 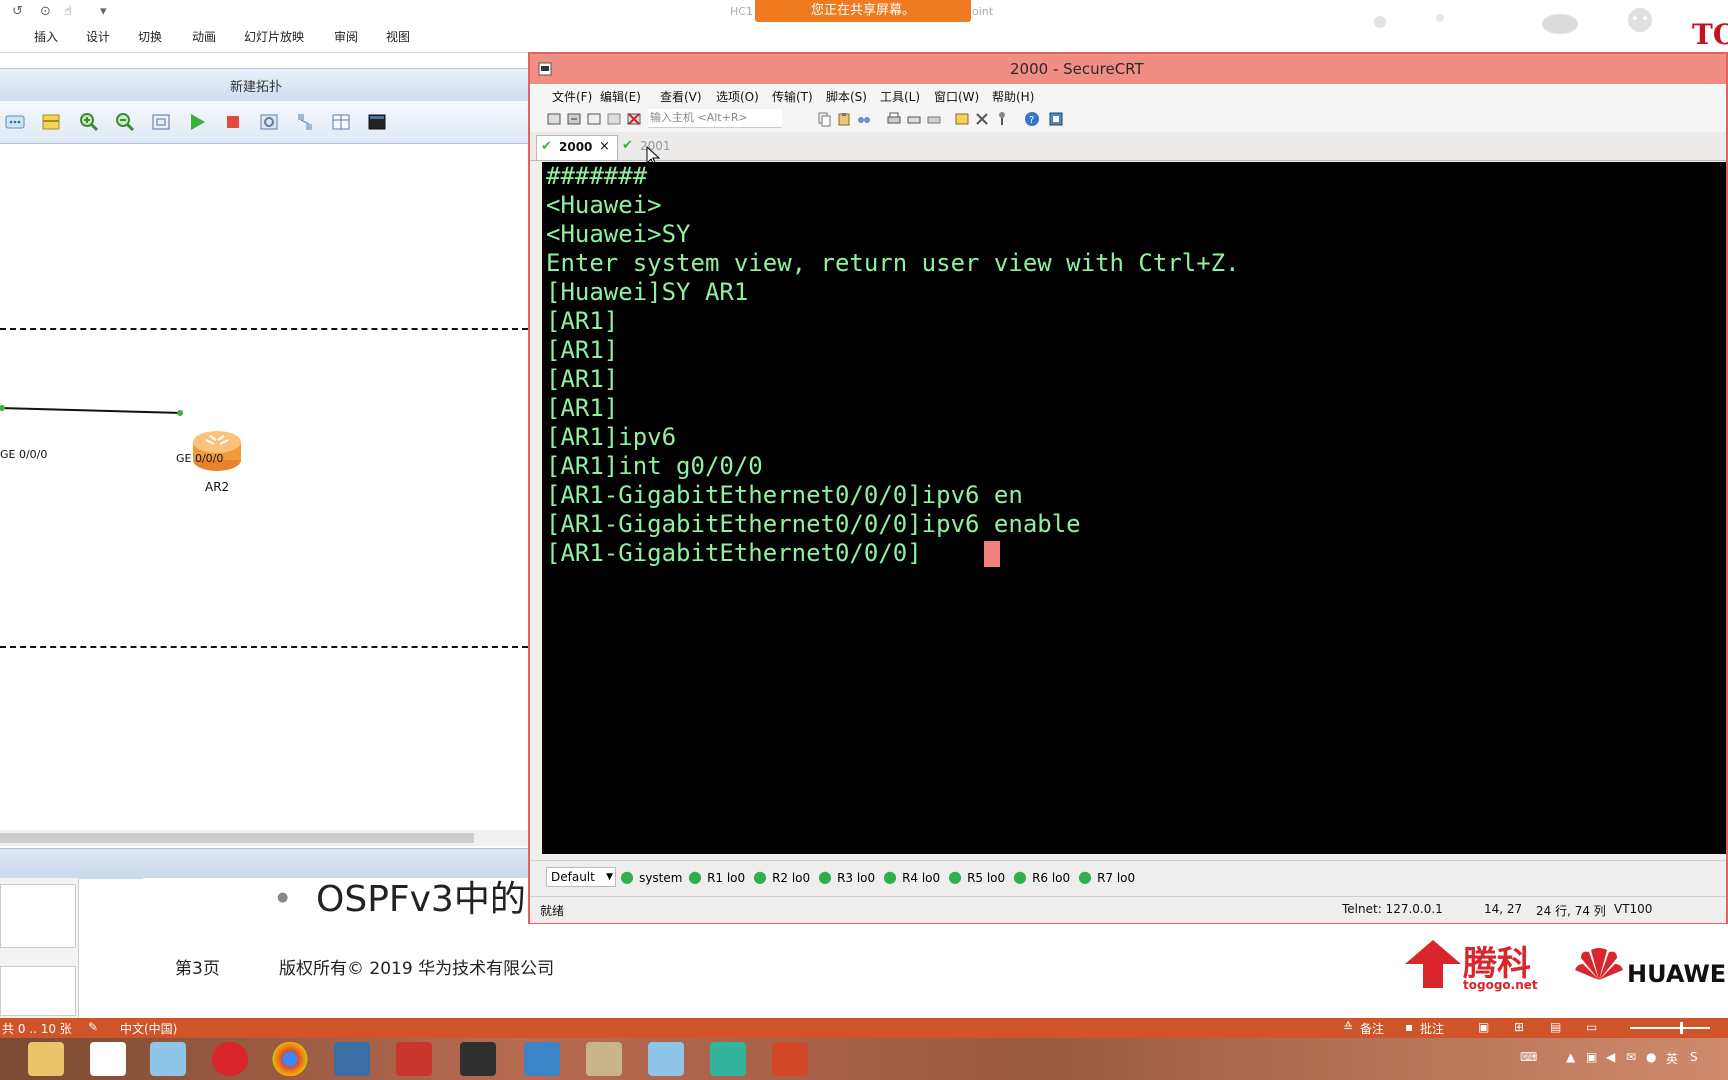 What do you see at coordinates (572, 96) in the screenshot?
I see `crt-menu-file: 文件(F)` at bounding box center [572, 96].